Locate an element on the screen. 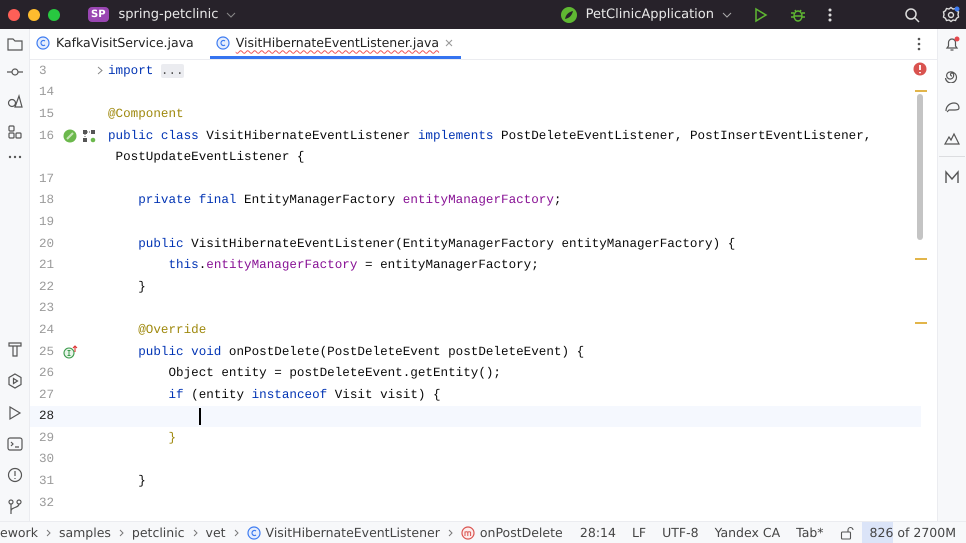 The width and height of the screenshot is (966, 543). unlock-icon is located at coordinates (847, 533).